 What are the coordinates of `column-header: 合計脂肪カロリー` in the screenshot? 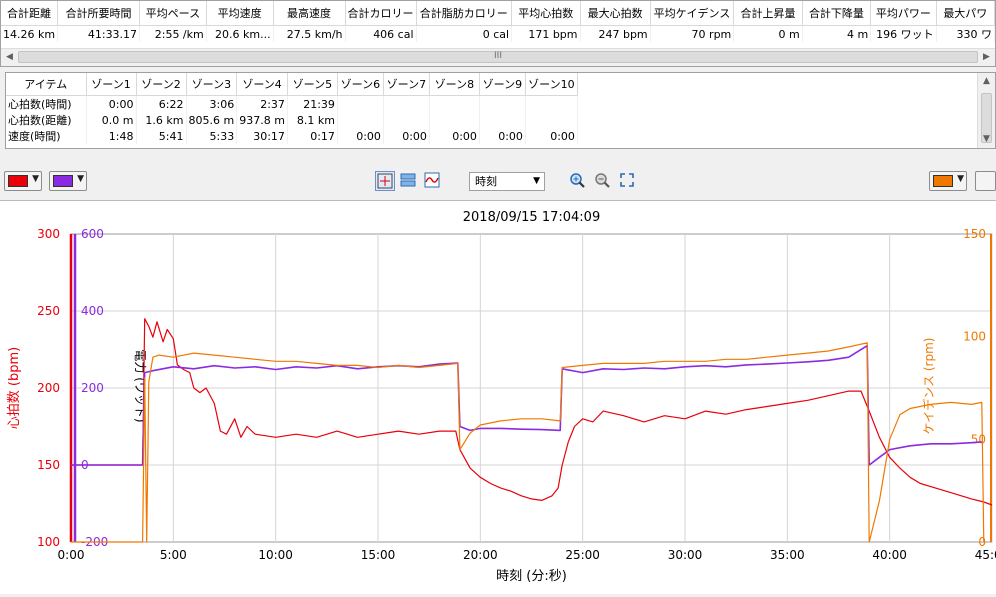 It's located at (464, 13).